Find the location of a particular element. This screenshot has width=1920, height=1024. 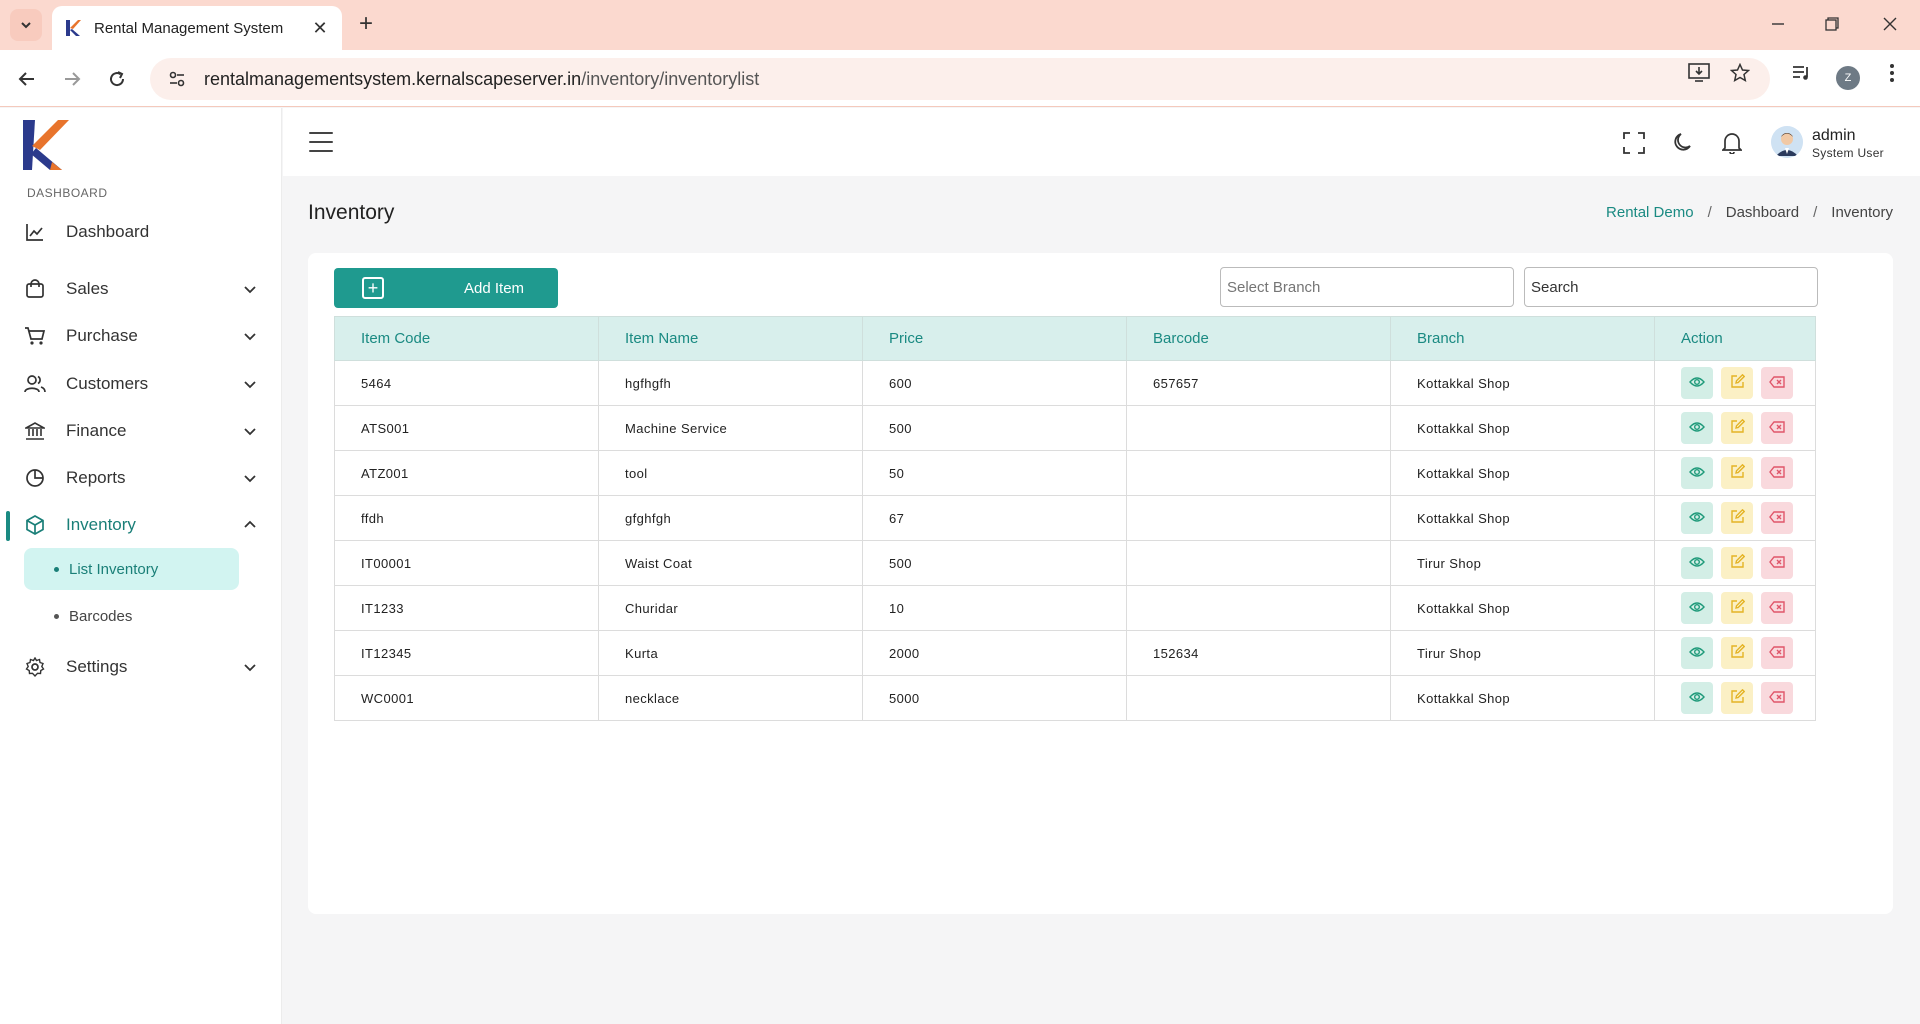

add-item-button: + Add Item is located at coordinates (446, 288).